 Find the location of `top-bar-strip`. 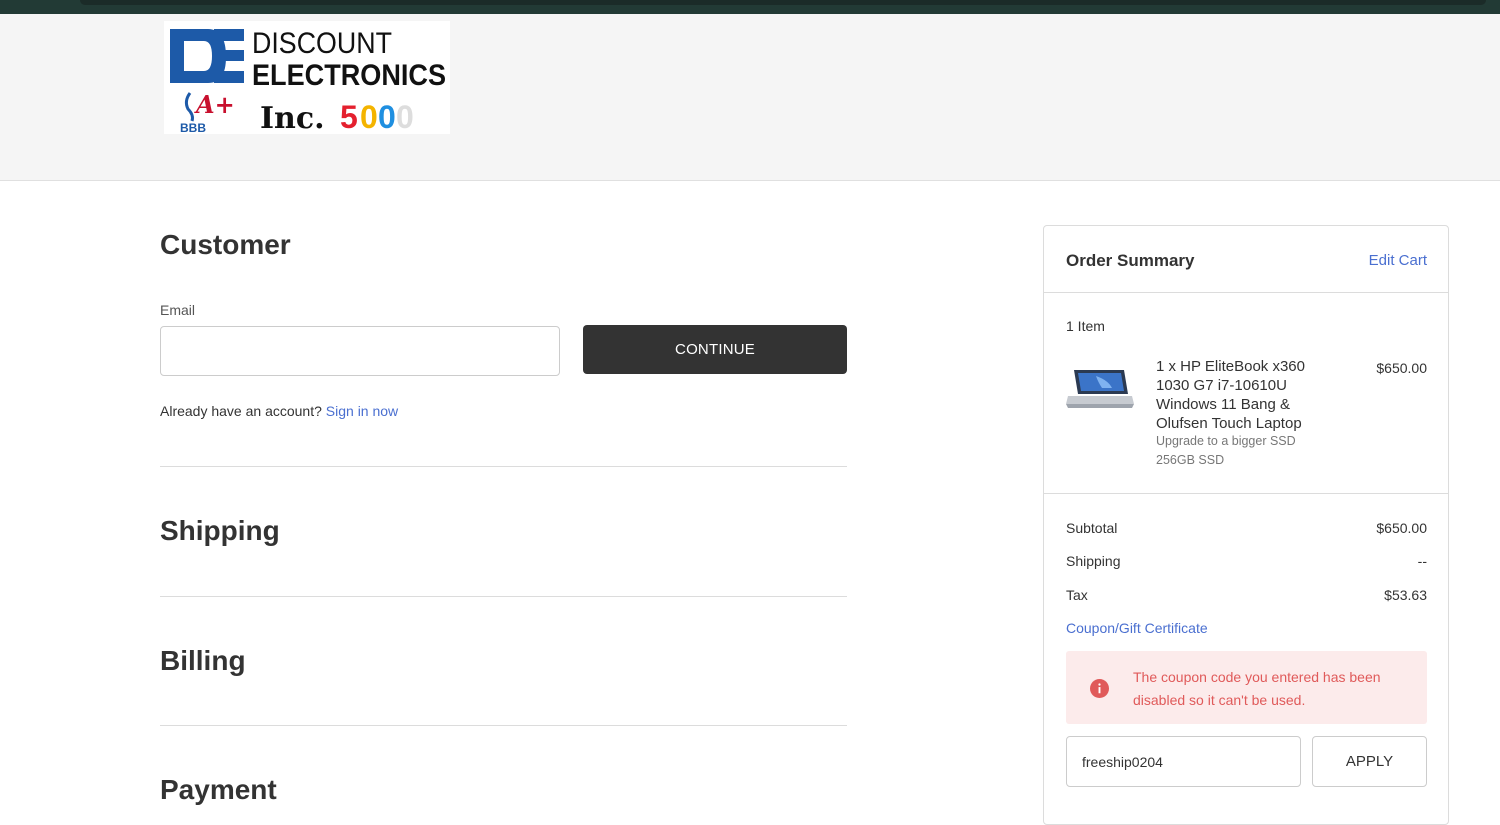

top-bar-strip is located at coordinates (783, 2).